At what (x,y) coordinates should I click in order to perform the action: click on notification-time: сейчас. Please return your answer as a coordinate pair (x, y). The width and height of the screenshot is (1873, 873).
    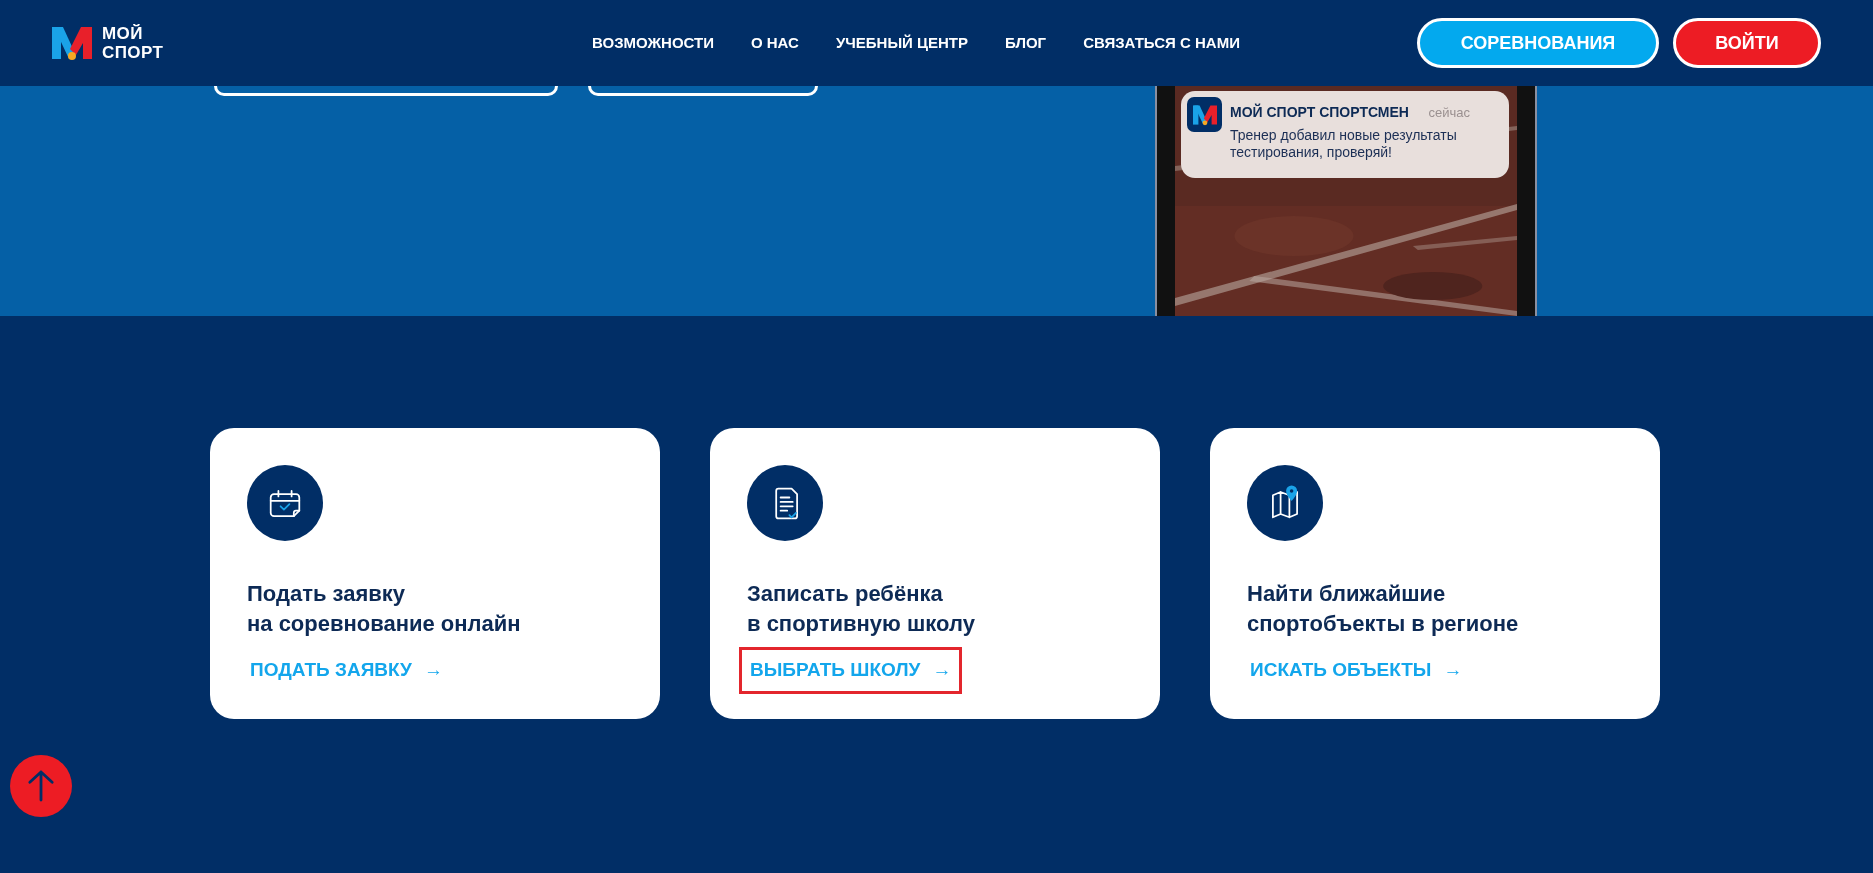
    Looking at the image, I should click on (1449, 113).